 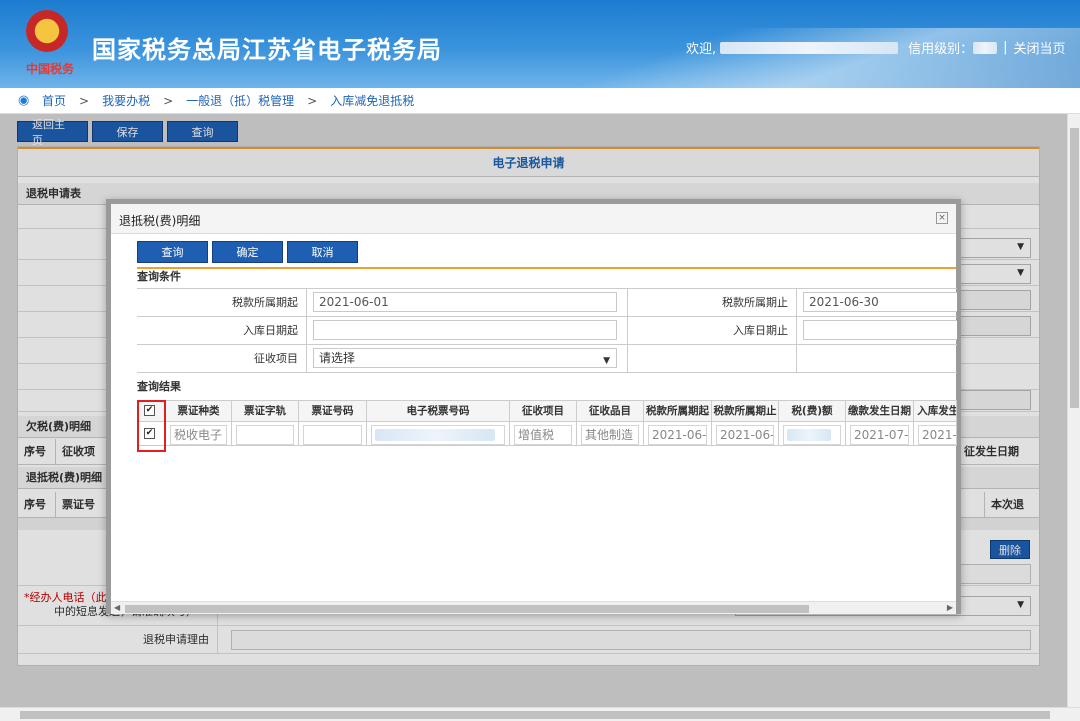 I want to click on cell-amount, so click(x=812, y=433).